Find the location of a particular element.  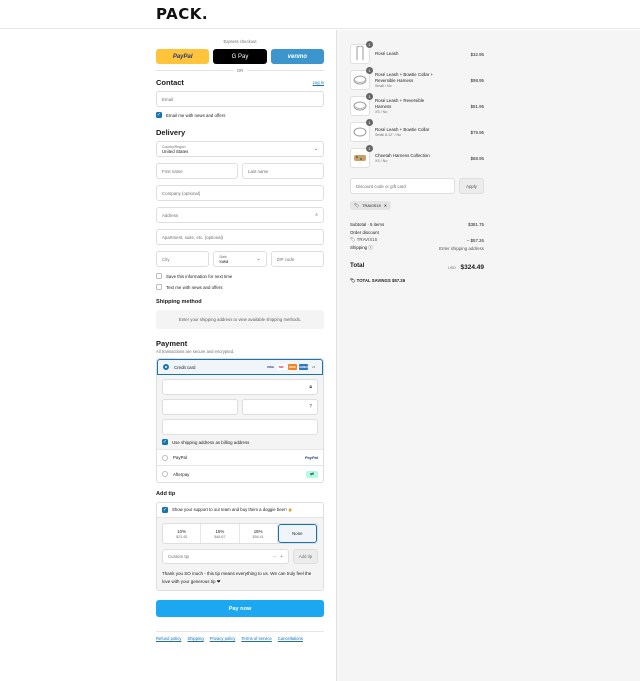

help-icon: ⓘ is located at coordinates (370, 247).